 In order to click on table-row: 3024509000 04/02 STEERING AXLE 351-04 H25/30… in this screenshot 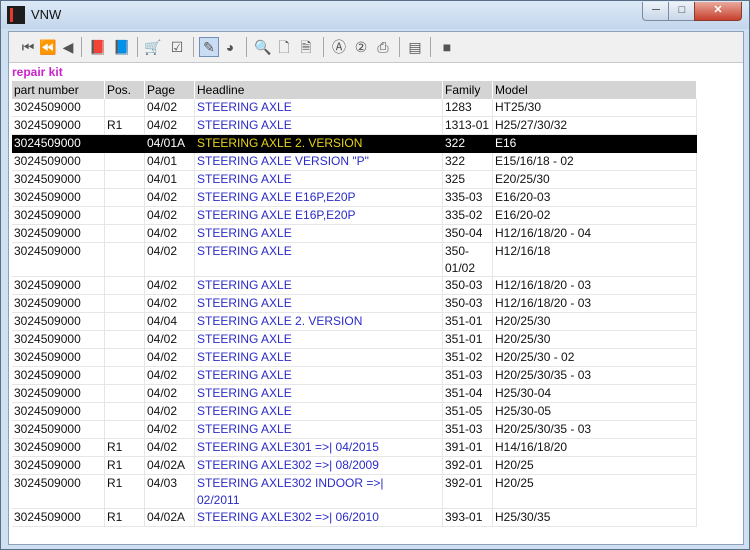, I will do `click(354, 394)`.